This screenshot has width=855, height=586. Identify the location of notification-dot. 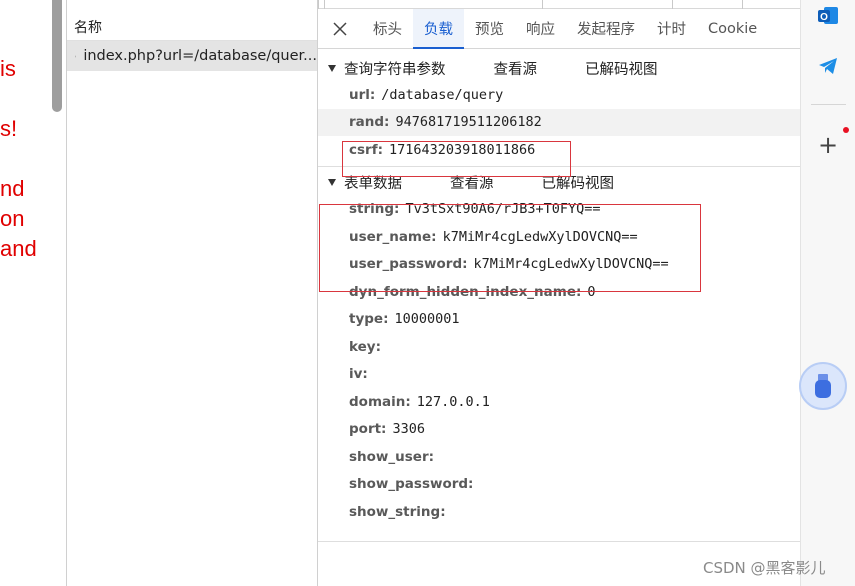
(846, 130).